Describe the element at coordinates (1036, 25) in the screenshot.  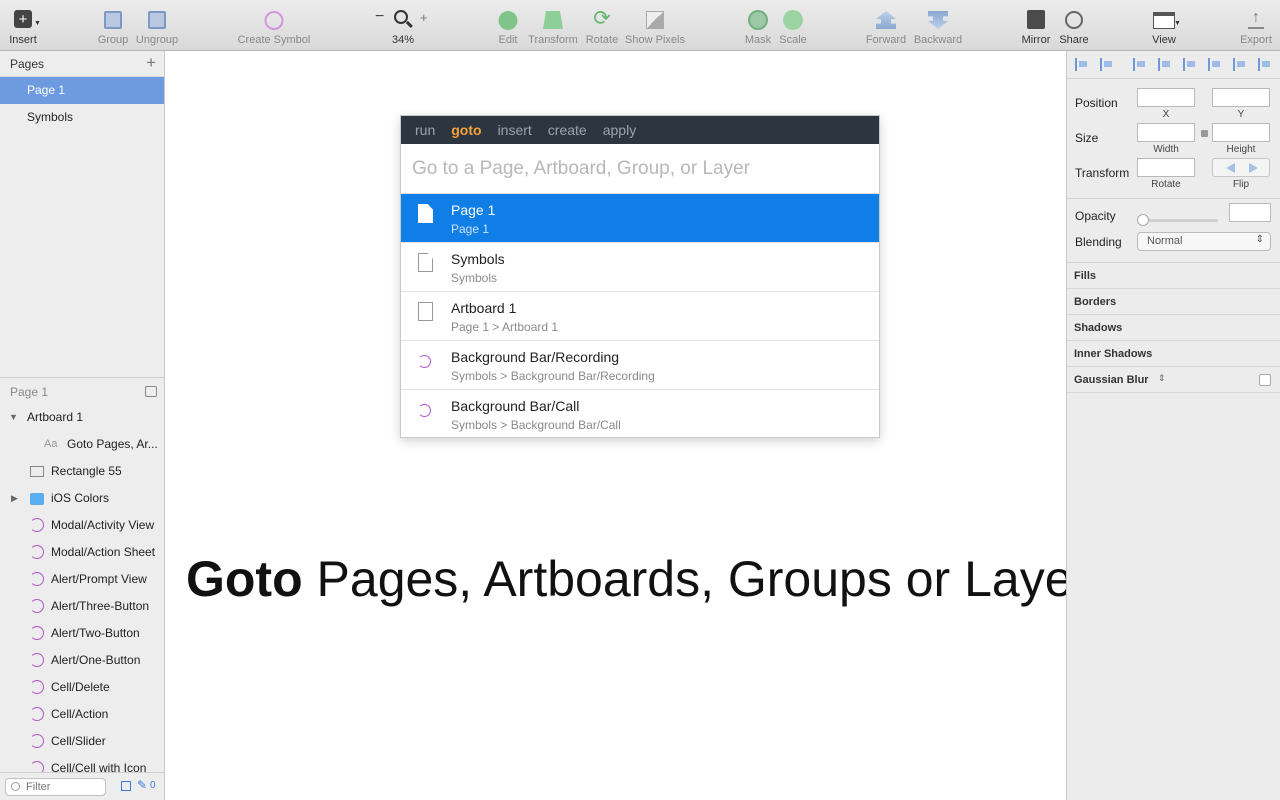
I see `mirror-button: Mirror` at that location.